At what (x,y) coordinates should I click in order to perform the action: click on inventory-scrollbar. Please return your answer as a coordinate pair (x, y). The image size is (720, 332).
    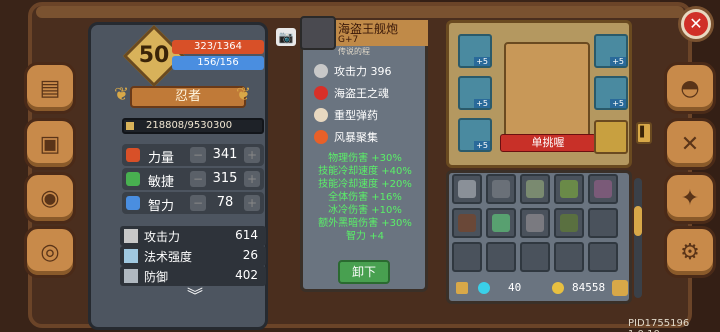
    Looking at the image, I should click on (638, 238).